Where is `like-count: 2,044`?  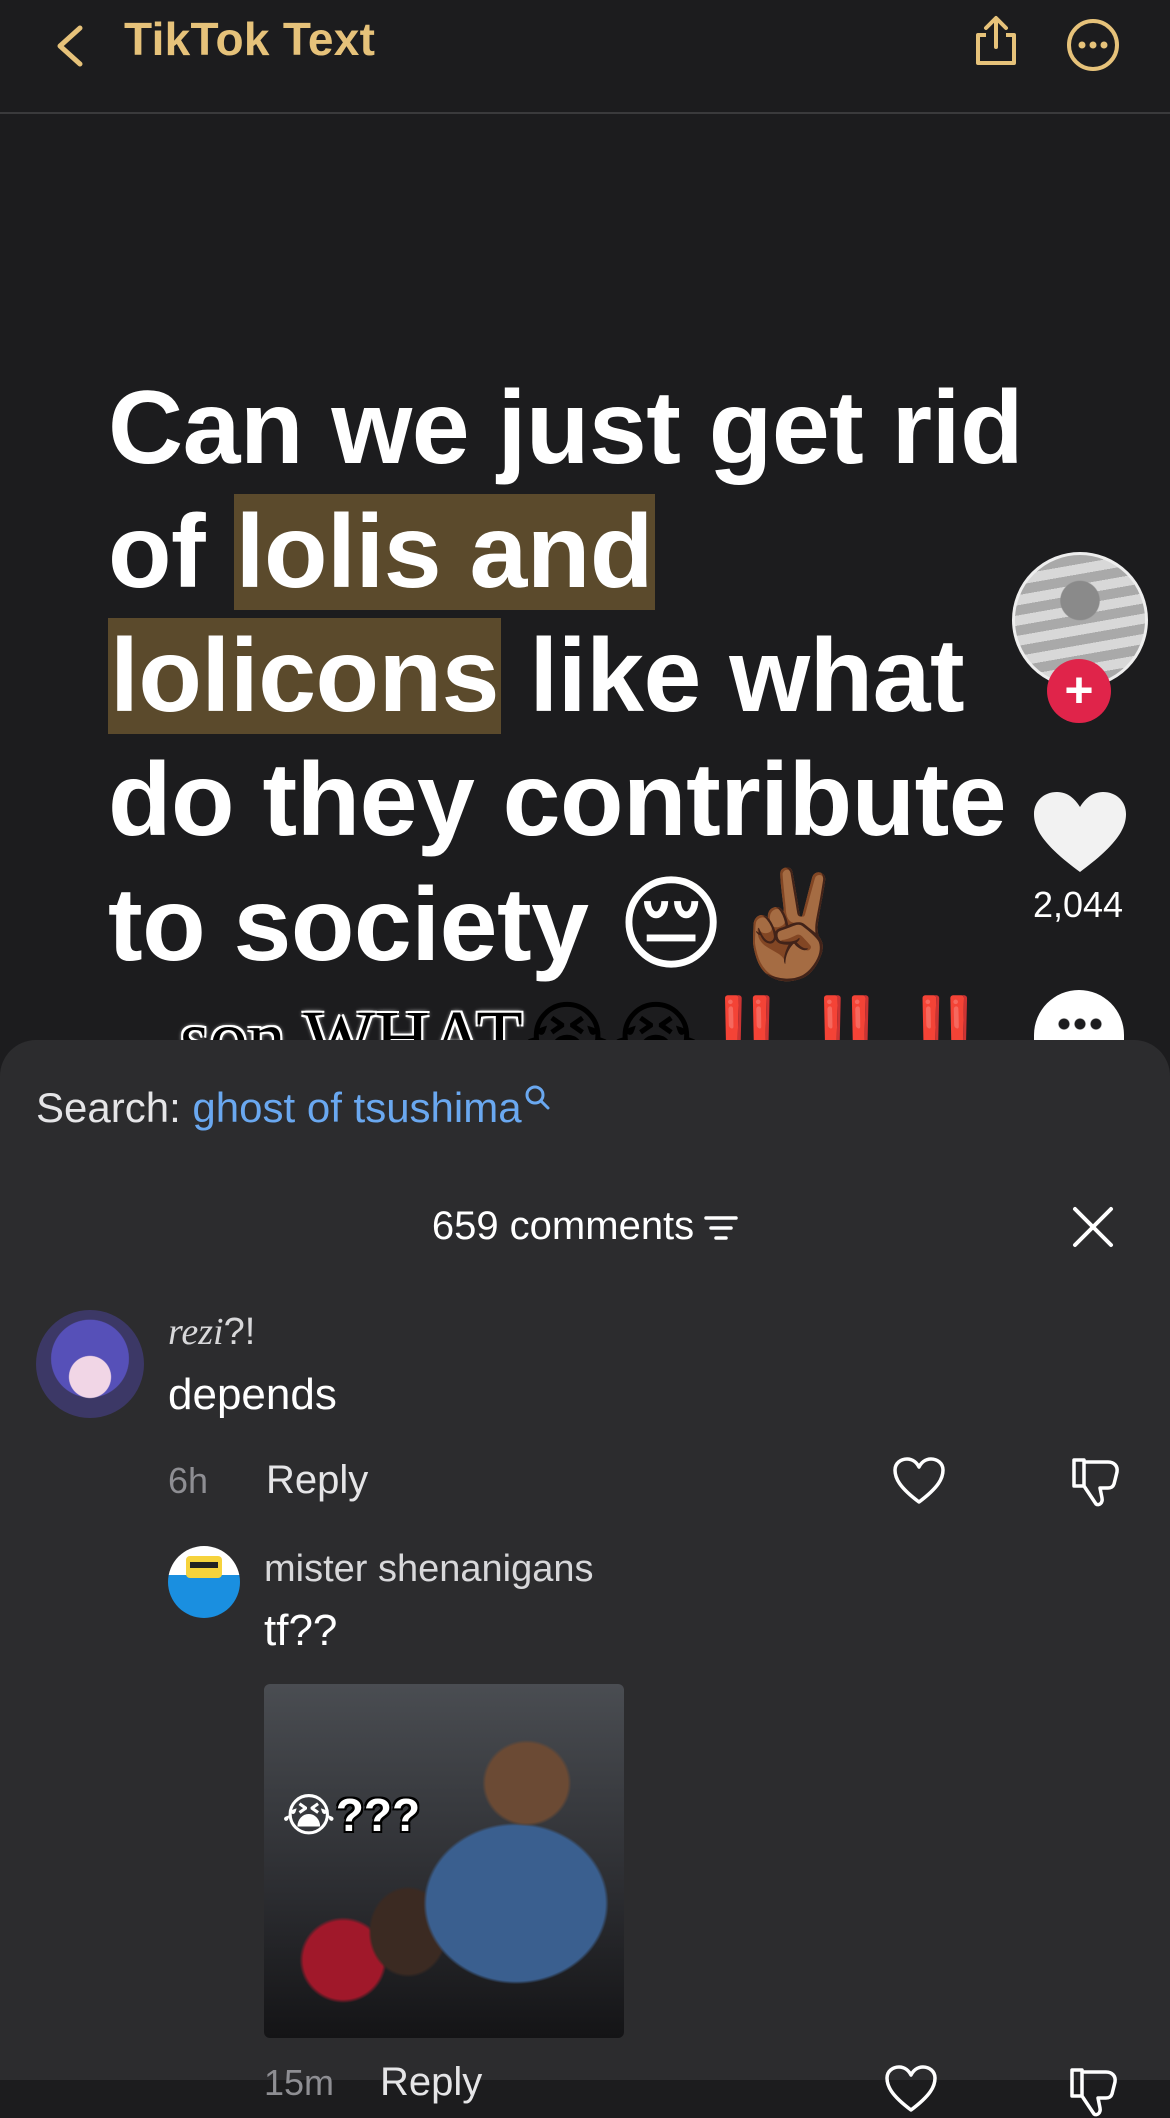 like-count: 2,044 is located at coordinates (1078, 904).